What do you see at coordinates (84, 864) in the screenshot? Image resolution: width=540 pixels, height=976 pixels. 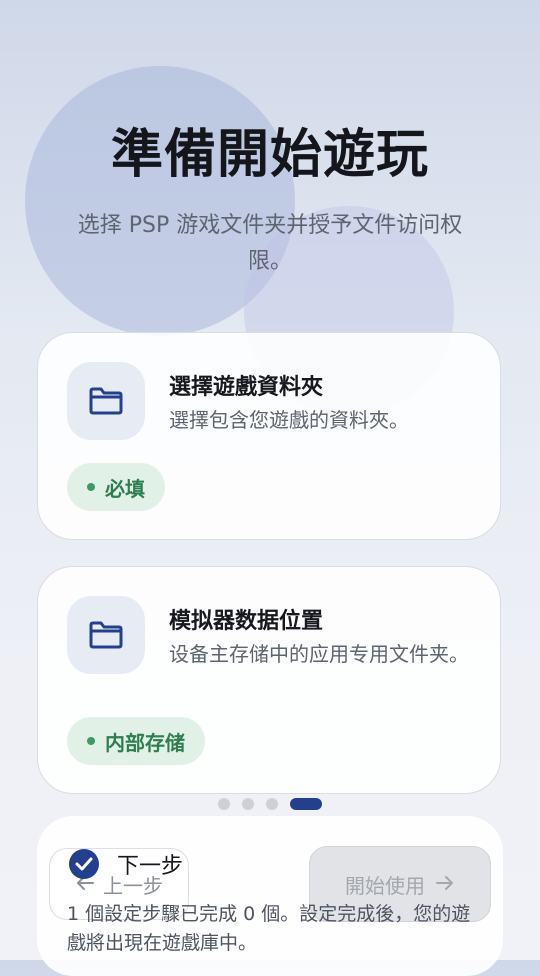 I see `check-icon` at bounding box center [84, 864].